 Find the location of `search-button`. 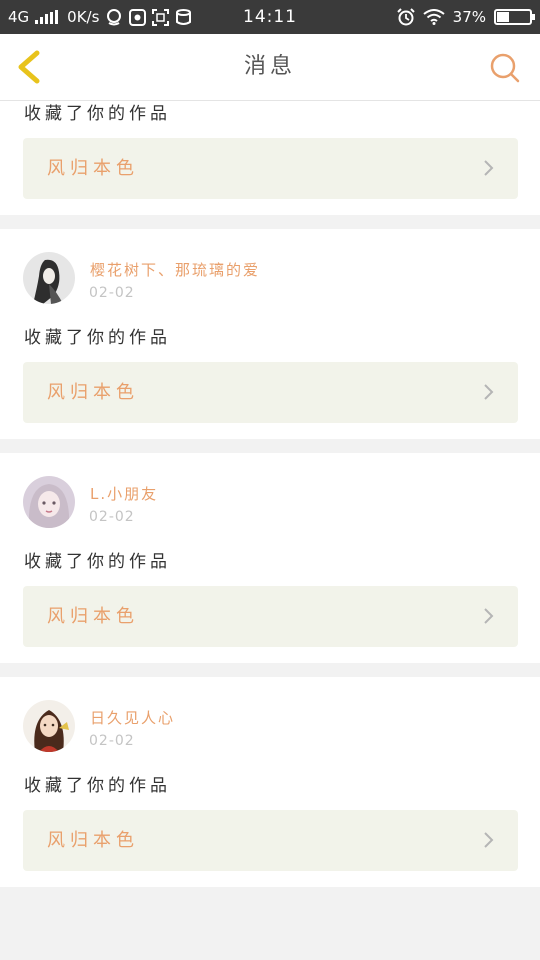

search-button is located at coordinates (505, 68).